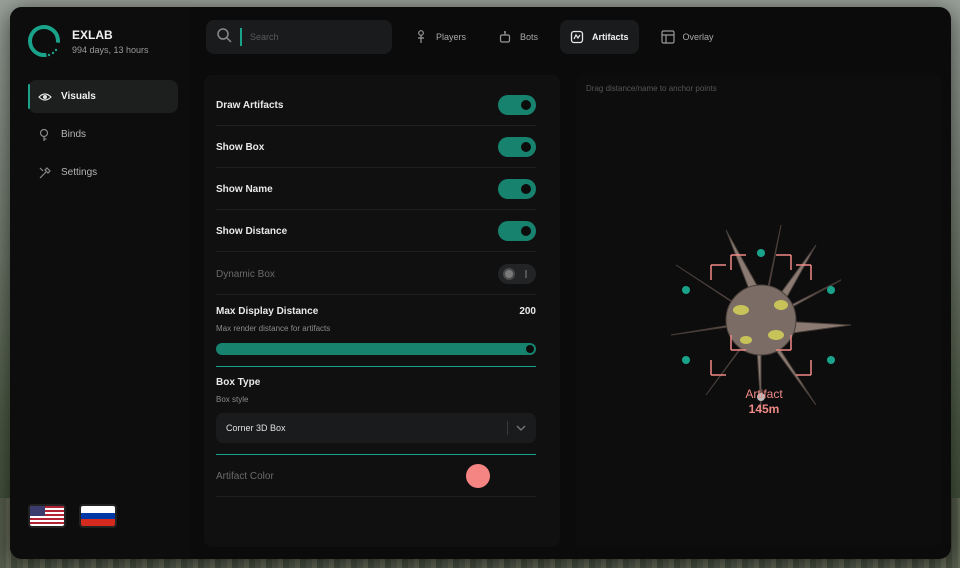 This screenshot has width=960, height=568. I want to click on tab-players: Players, so click(440, 37).